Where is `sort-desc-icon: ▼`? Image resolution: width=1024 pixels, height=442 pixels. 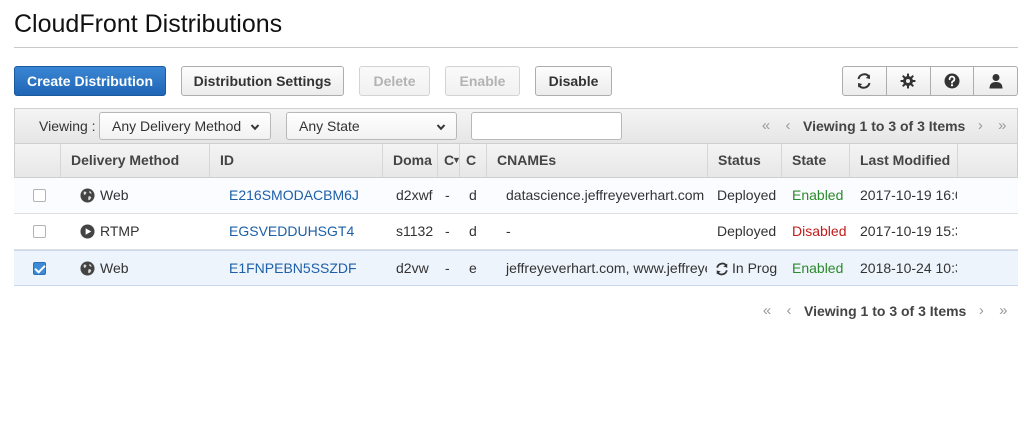 sort-desc-icon: ▼ is located at coordinates (455, 160).